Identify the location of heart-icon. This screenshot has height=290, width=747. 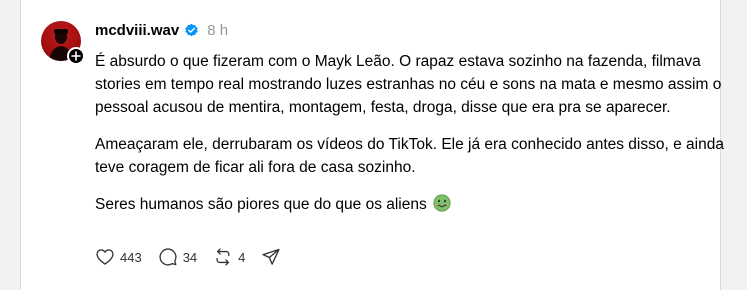
(105, 257).